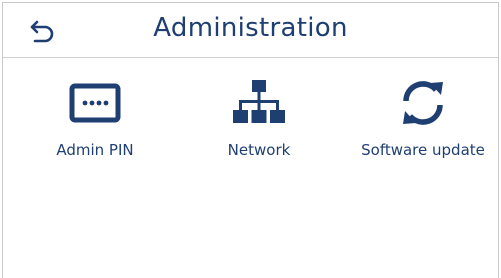  I want to click on admin-pin-label: Admin PIN, so click(95, 150).